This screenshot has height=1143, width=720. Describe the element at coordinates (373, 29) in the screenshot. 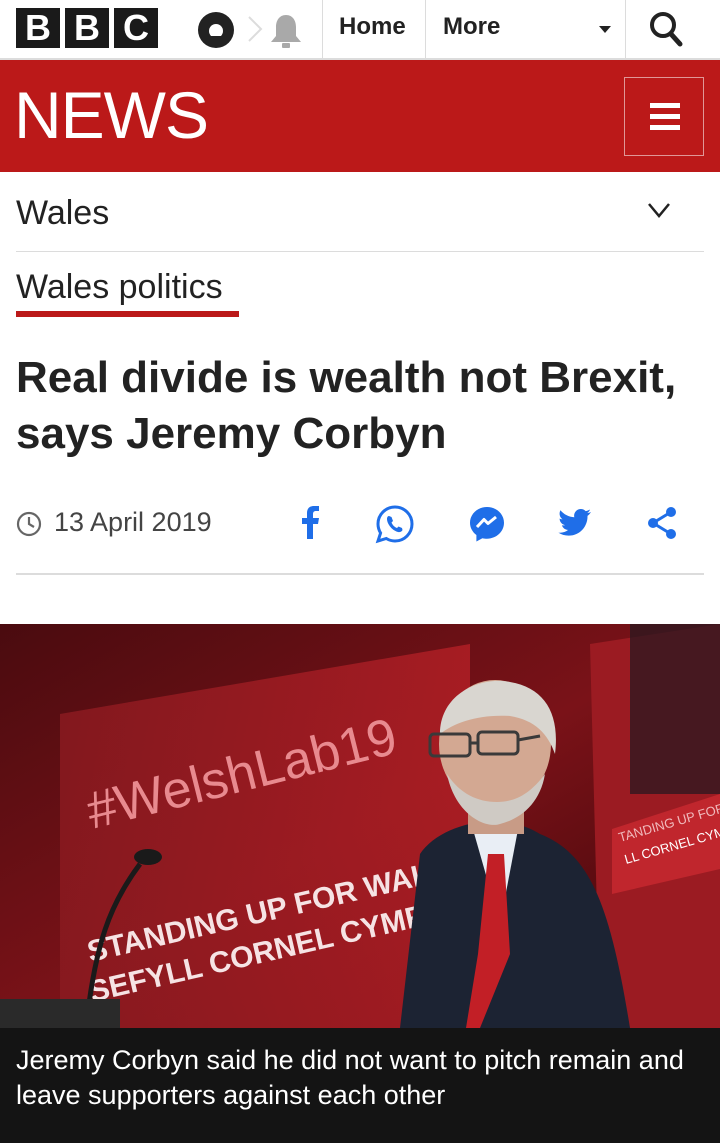

I see `nav-home-link: Home` at that location.